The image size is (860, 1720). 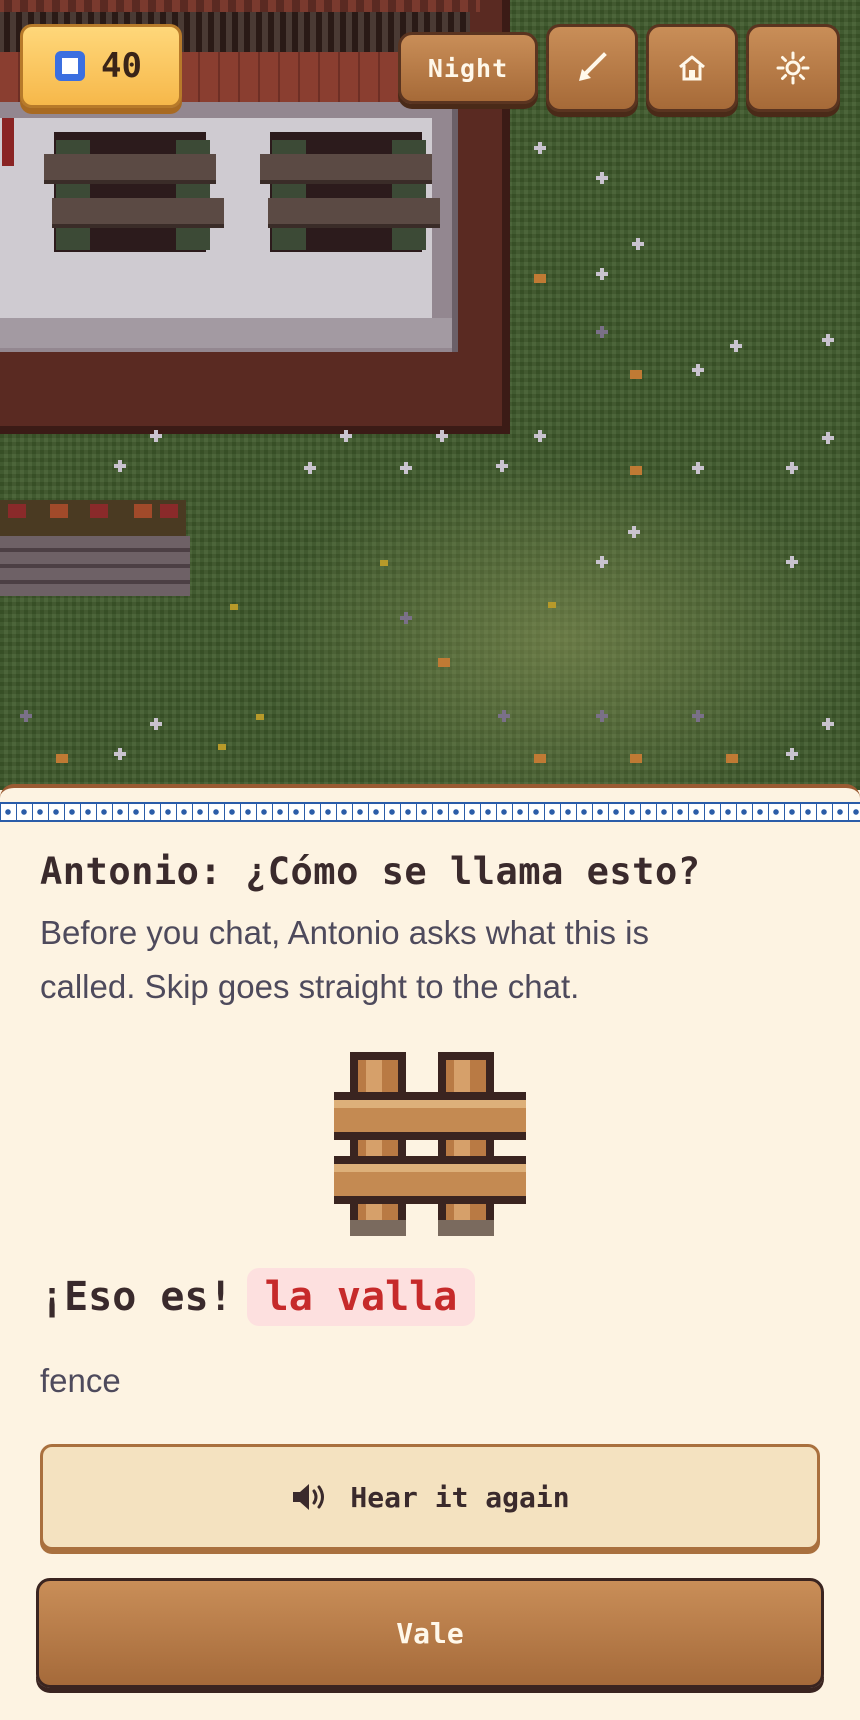 What do you see at coordinates (430, 1144) in the screenshot?
I see `wooden-fence-icon` at bounding box center [430, 1144].